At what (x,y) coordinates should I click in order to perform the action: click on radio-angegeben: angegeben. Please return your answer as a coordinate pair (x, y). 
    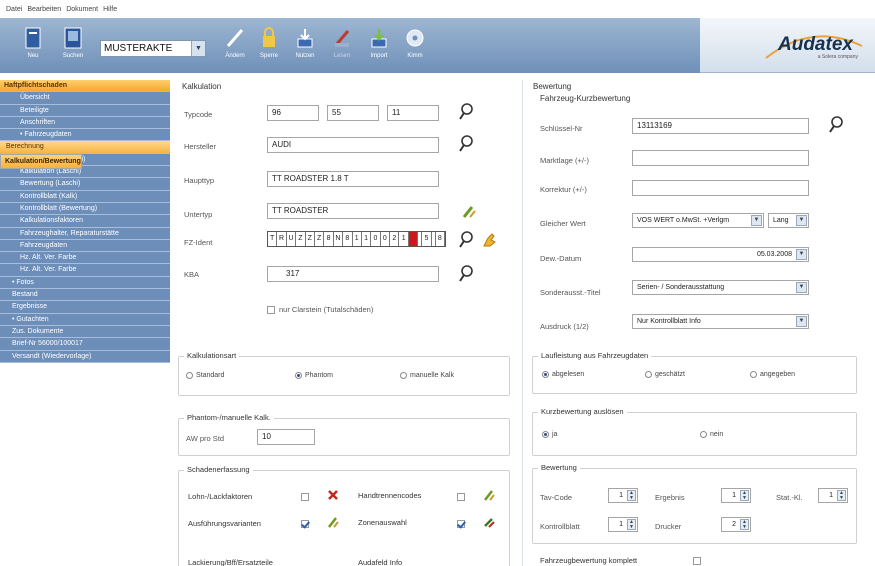
    Looking at the image, I should click on (772, 374).